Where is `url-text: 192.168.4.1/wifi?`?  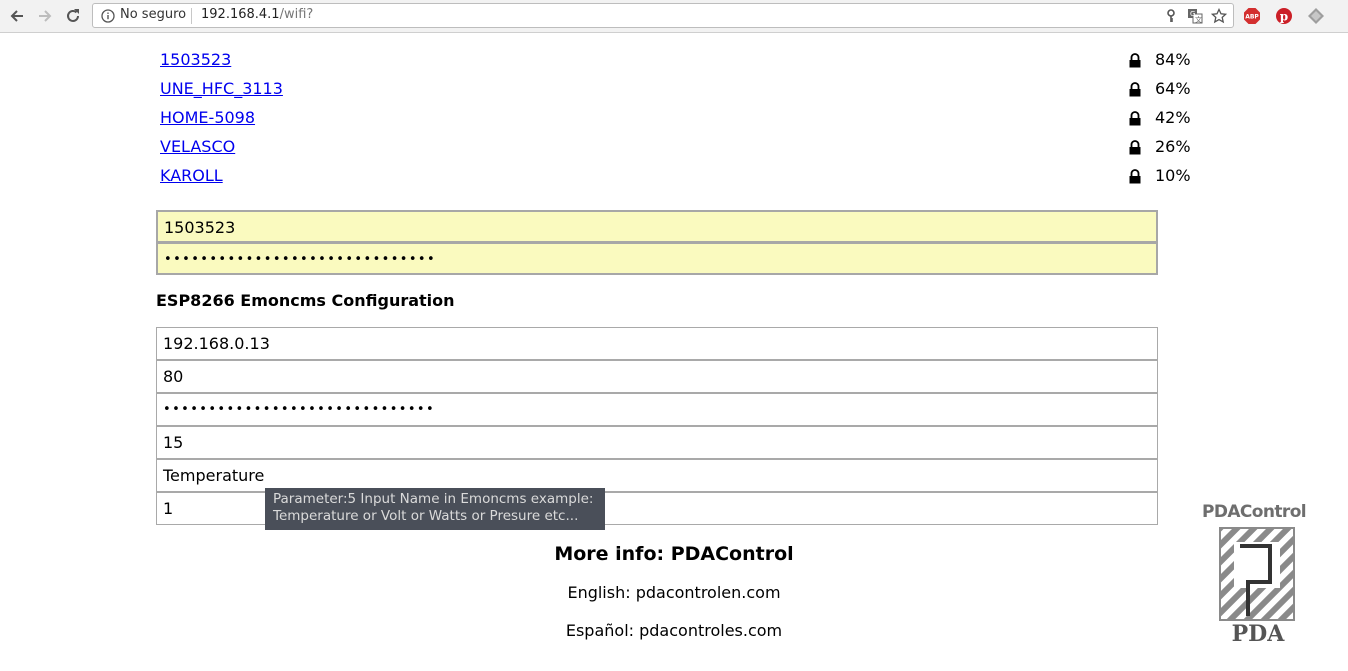 url-text: 192.168.4.1/wifi? is located at coordinates (257, 14).